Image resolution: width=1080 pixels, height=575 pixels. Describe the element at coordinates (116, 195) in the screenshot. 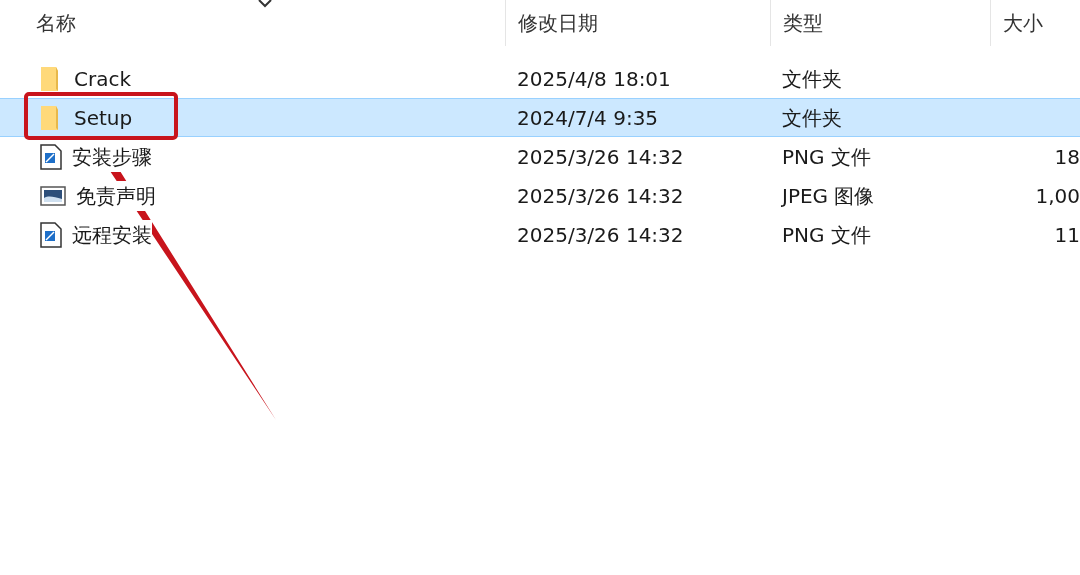

I see `file-name: 免责声明` at that location.